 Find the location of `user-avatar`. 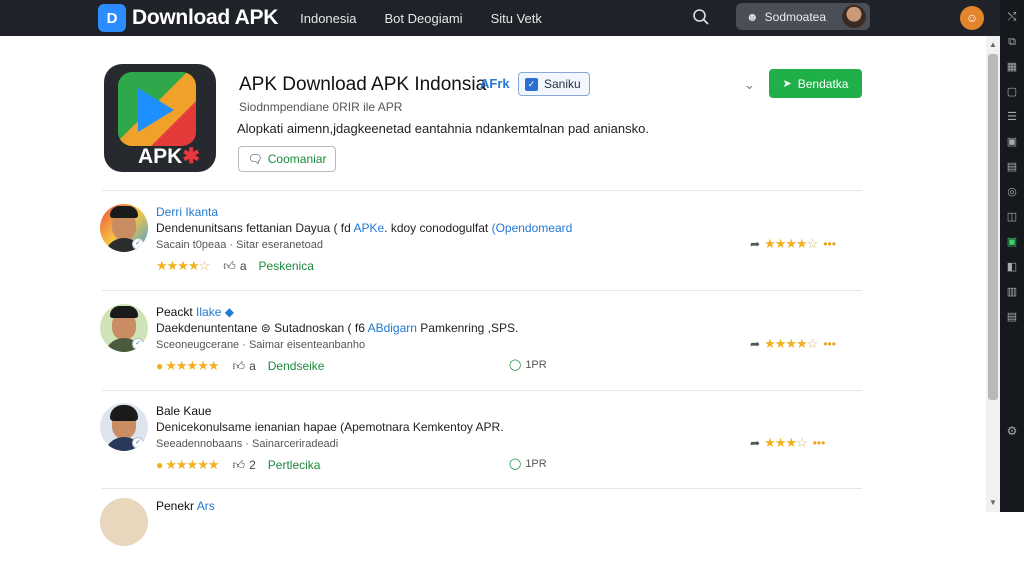

user-avatar is located at coordinates (854, 16).